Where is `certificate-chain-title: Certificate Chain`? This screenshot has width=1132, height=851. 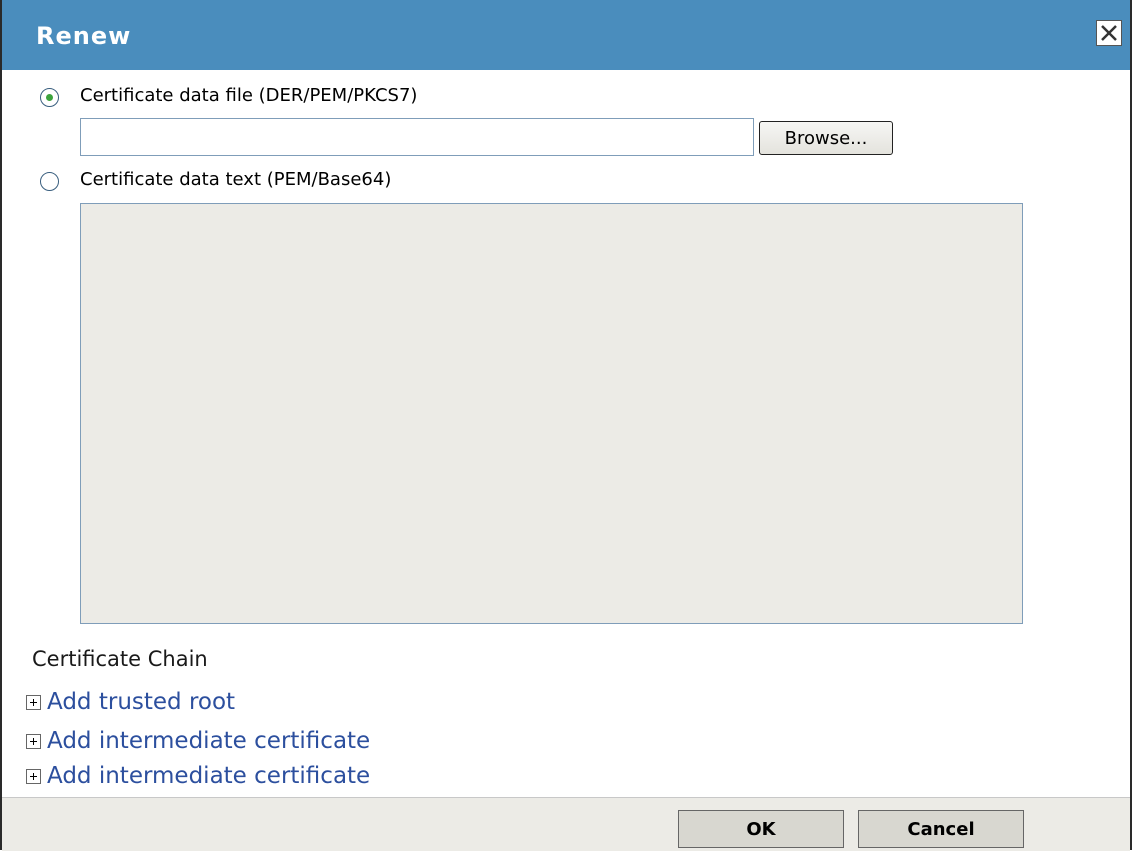 certificate-chain-title: Certificate Chain is located at coordinates (120, 659).